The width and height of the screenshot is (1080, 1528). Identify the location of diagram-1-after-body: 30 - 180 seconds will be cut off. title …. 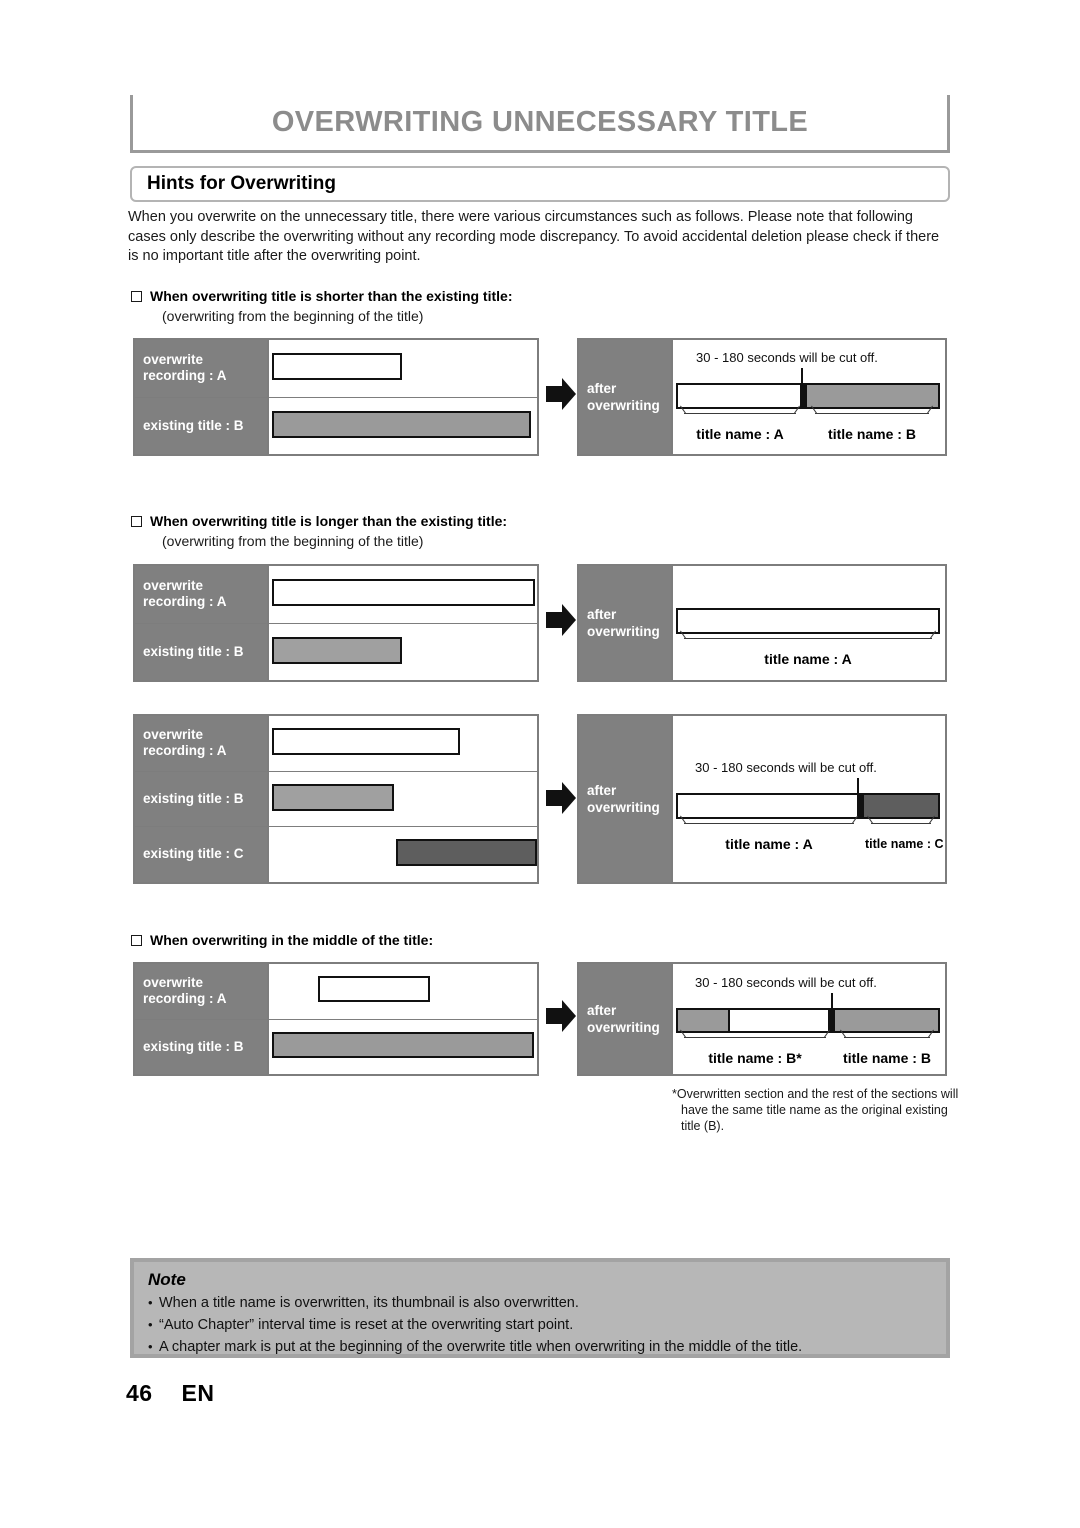
(809, 397).